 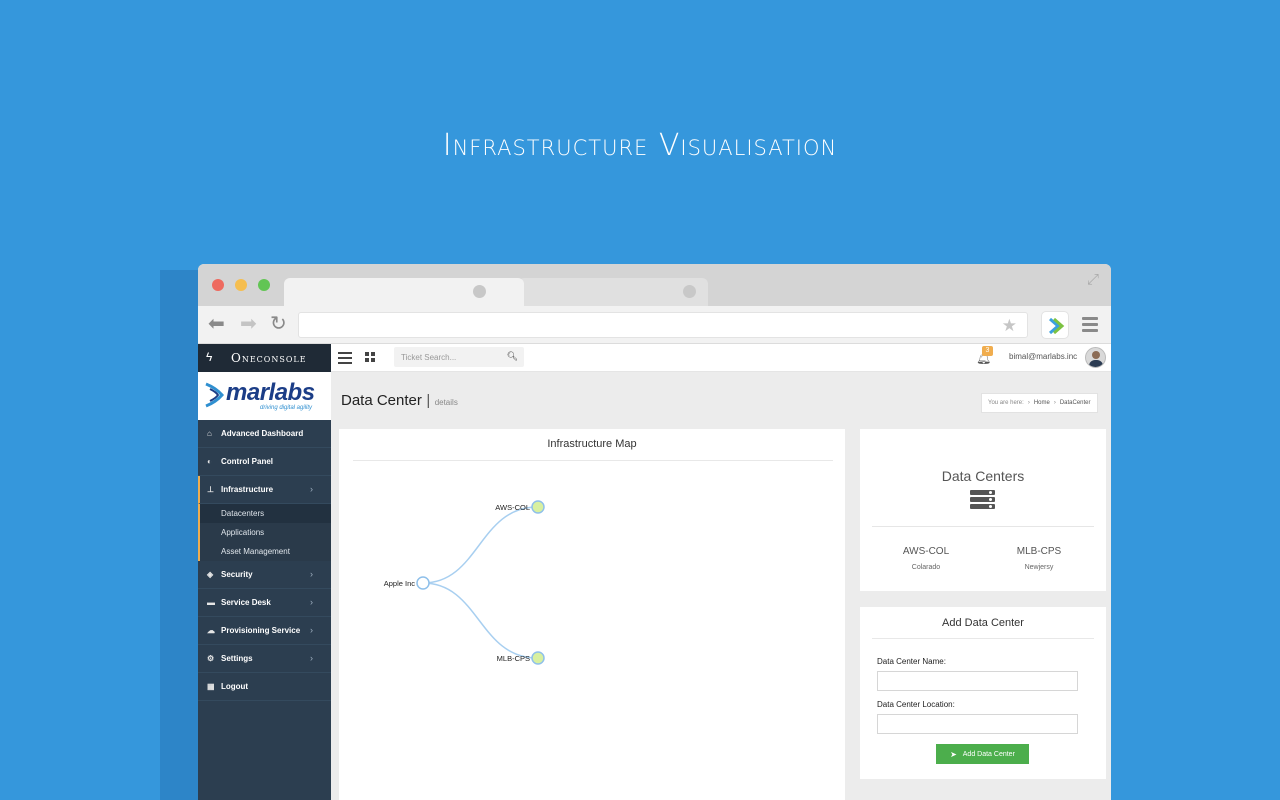 I want to click on sidebar-item-label: Settings, so click(x=237, y=658).